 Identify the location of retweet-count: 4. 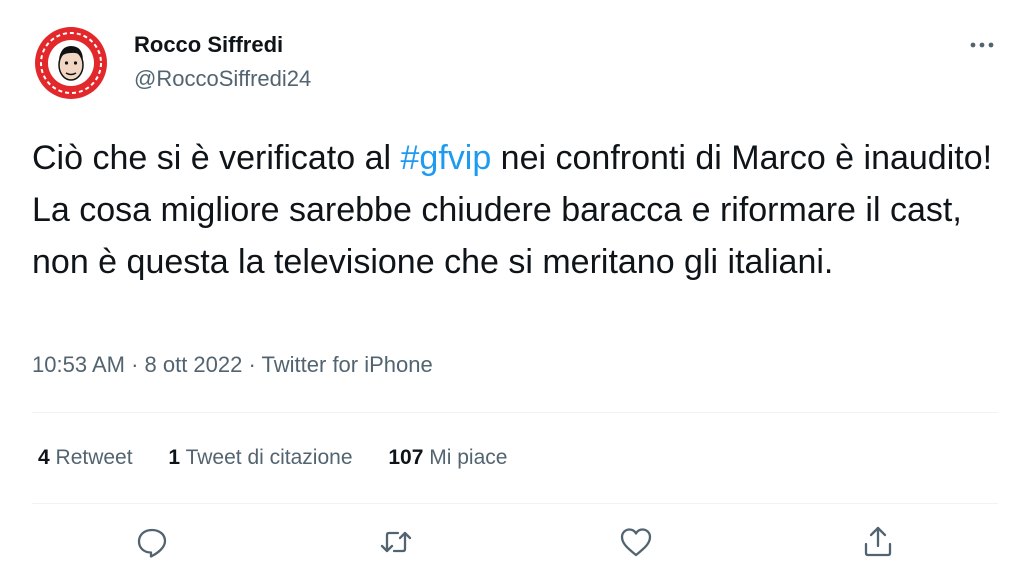
(44, 457).